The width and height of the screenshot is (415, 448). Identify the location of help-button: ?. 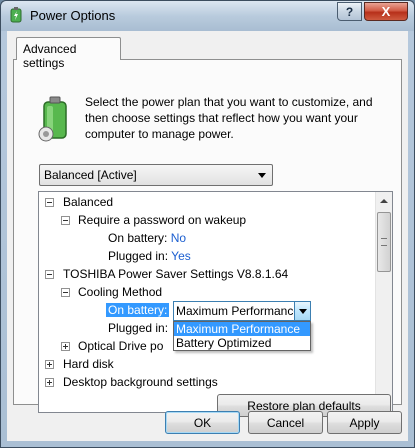
(349, 11).